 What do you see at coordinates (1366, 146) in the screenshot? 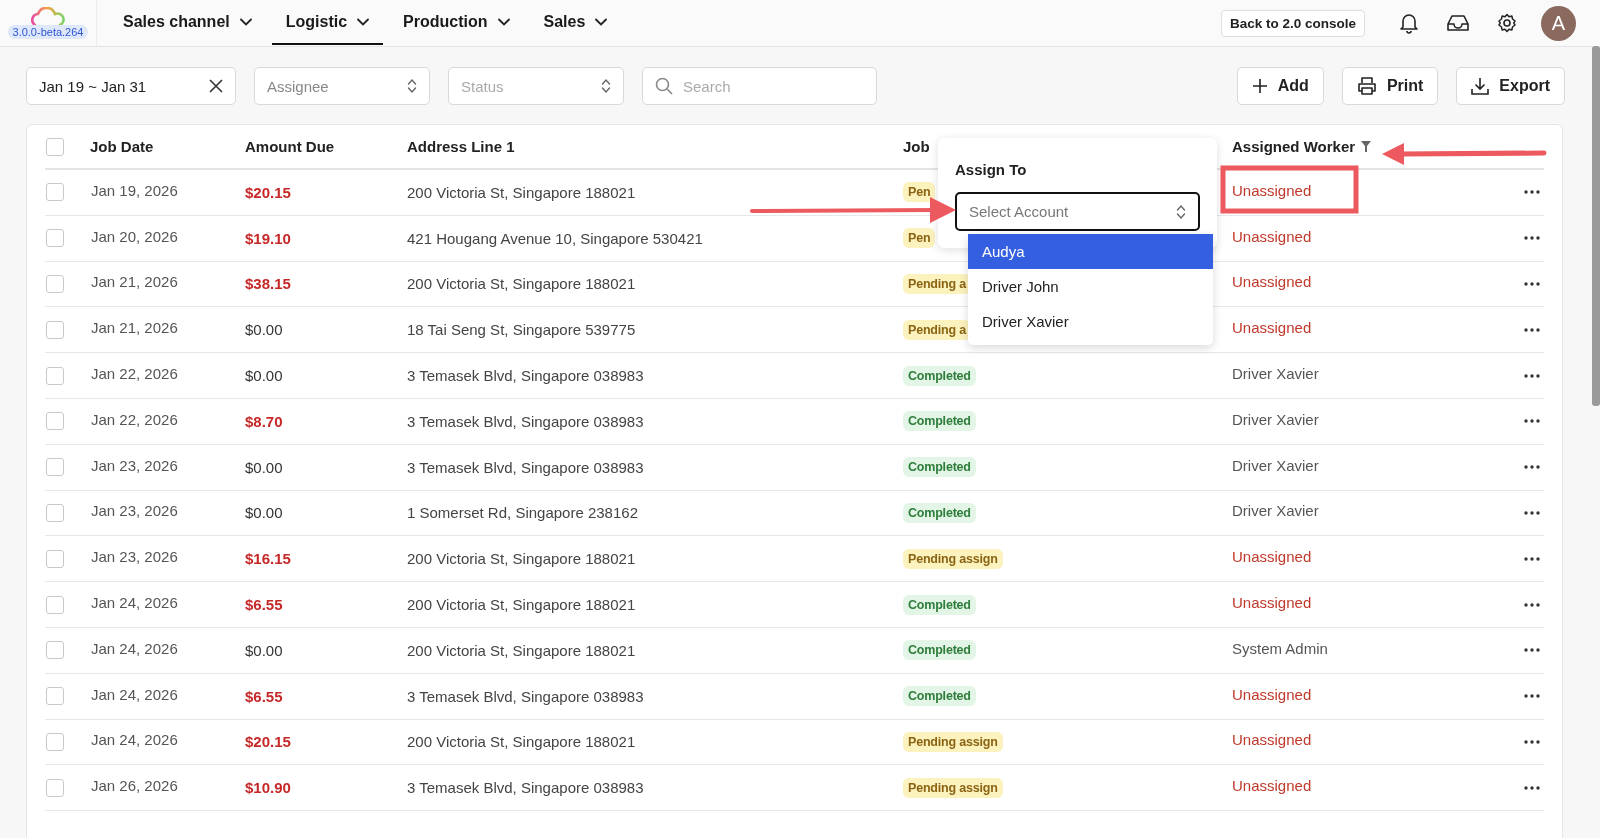
I see `filter-icon` at bounding box center [1366, 146].